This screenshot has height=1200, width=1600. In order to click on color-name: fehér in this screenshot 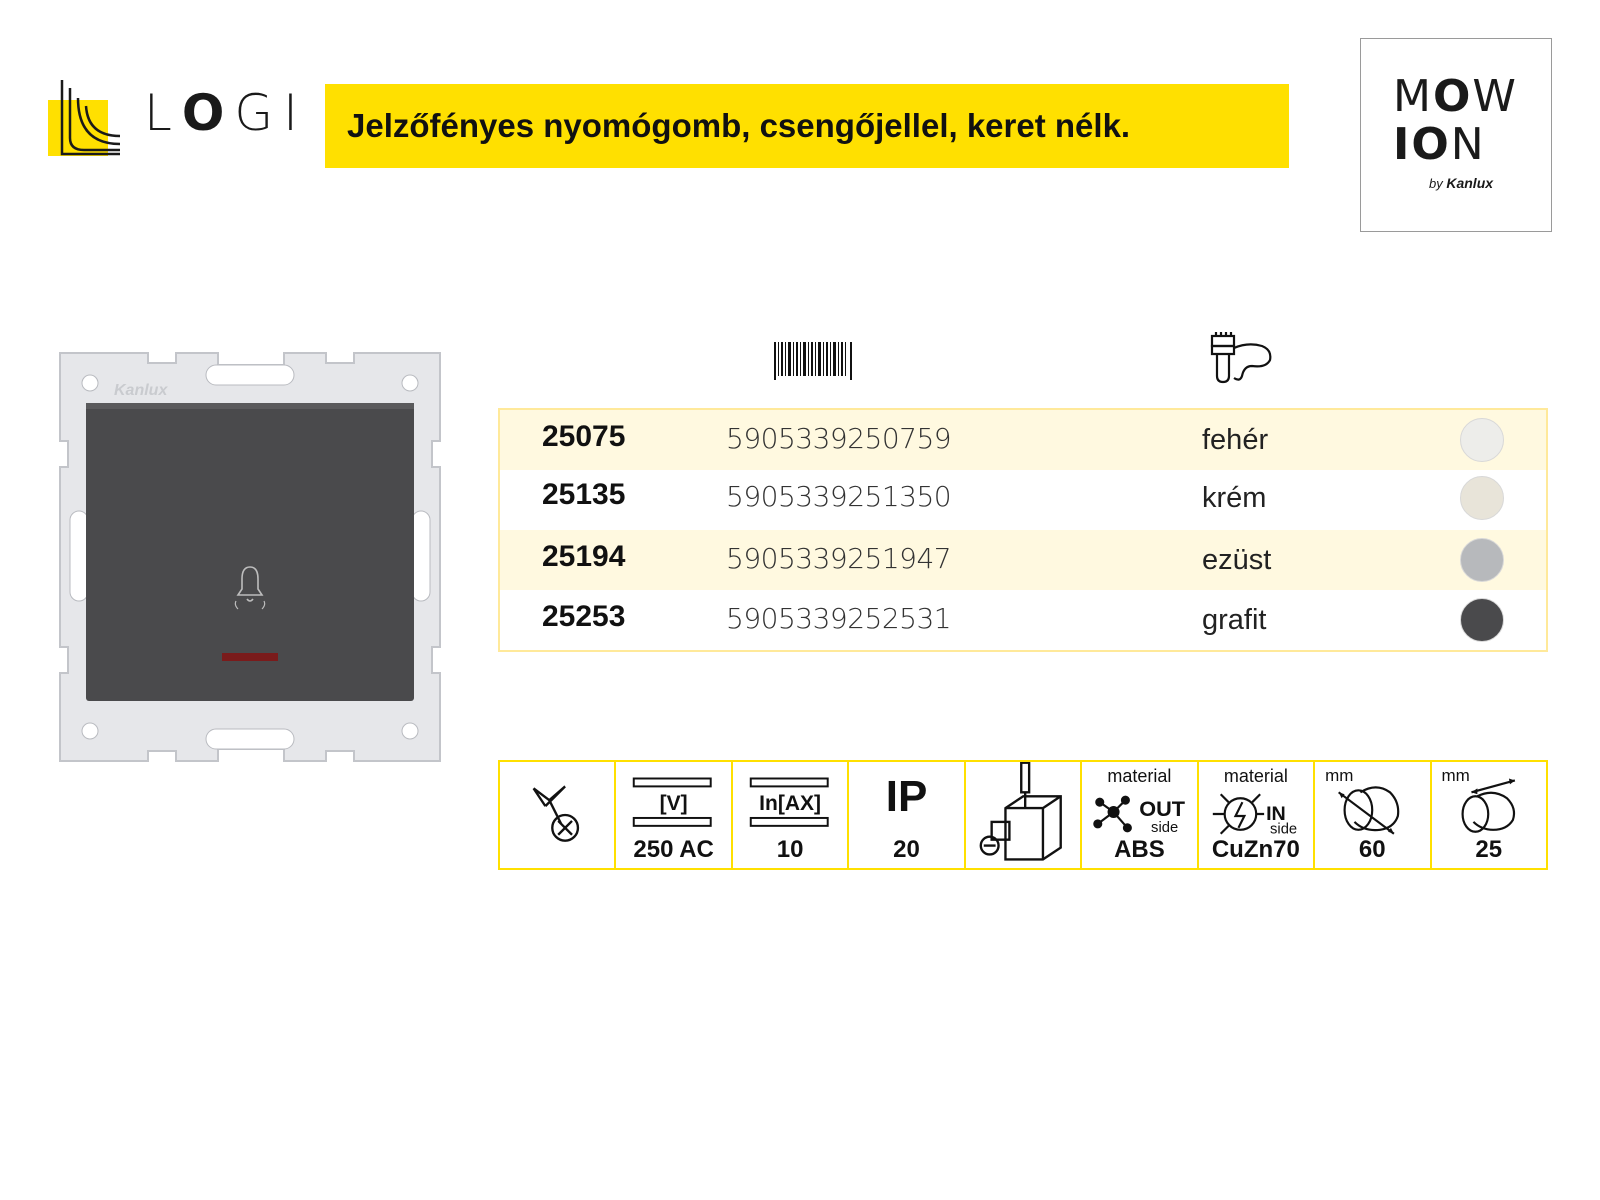, I will do `click(1235, 440)`.